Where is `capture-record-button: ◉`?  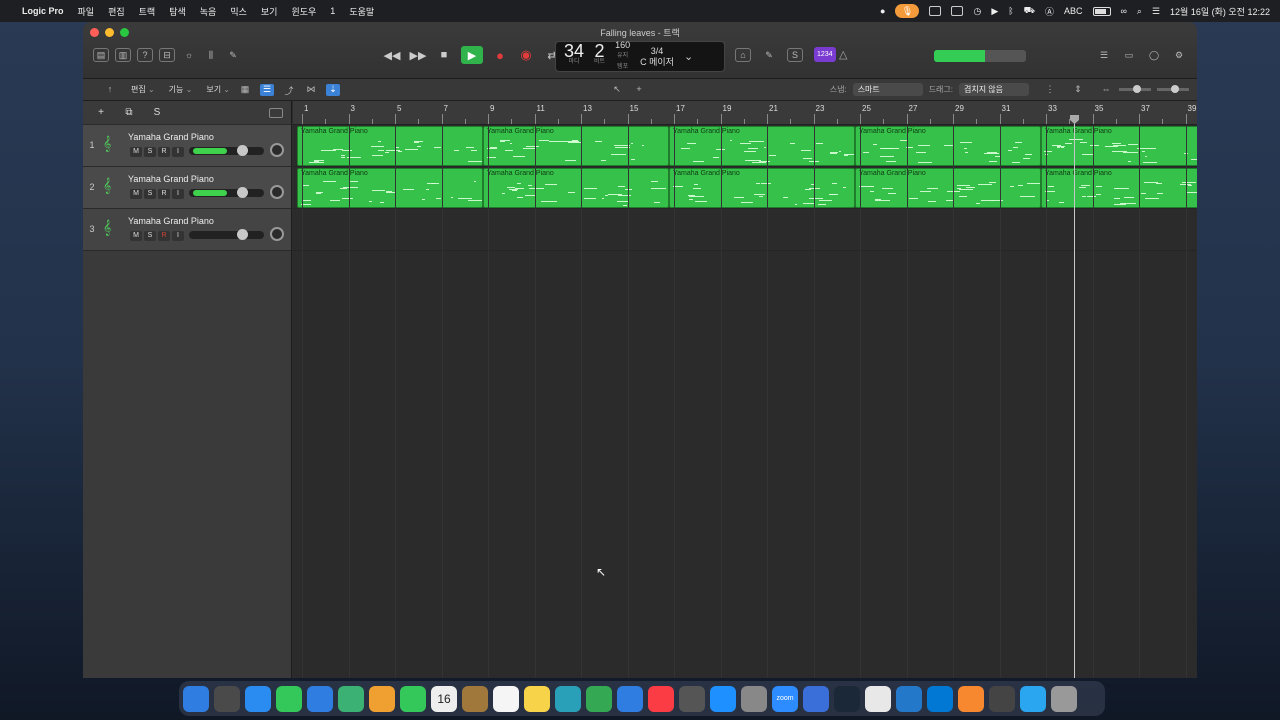 capture-record-button: ◉ is located at coordinates (526, 55).